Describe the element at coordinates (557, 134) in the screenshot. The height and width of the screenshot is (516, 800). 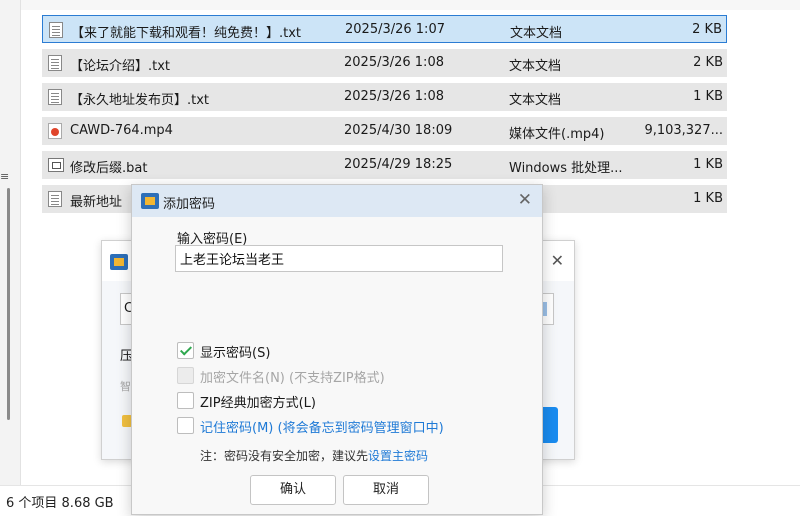
I see `file-type: 媒体文件(.mp4)` at that location.